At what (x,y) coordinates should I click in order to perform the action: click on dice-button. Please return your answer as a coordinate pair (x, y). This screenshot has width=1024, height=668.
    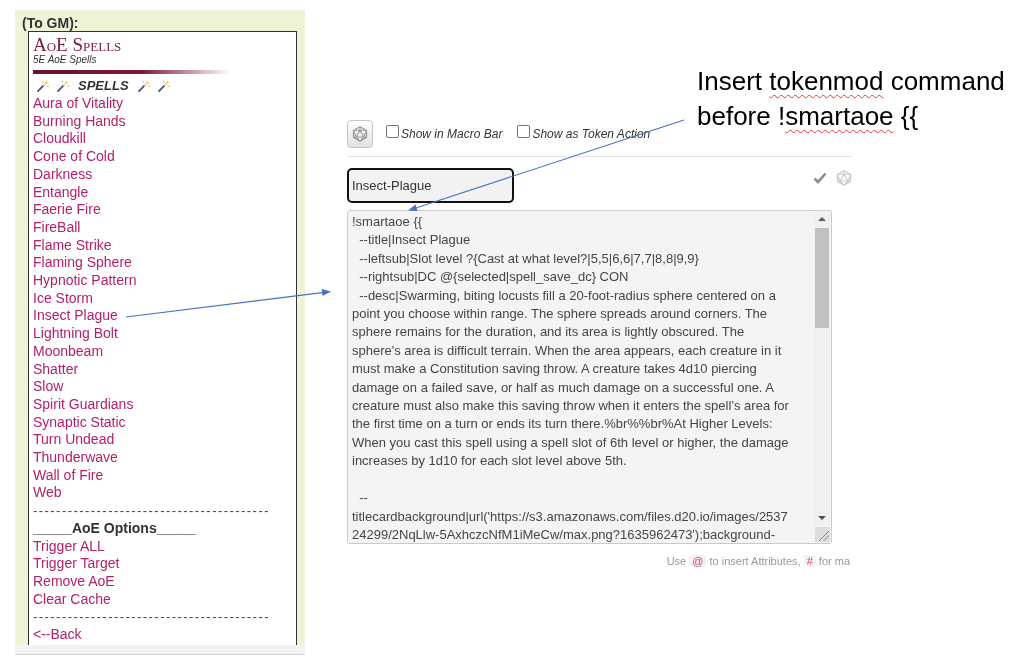
    Looking at the image, I should click on (360, 134).